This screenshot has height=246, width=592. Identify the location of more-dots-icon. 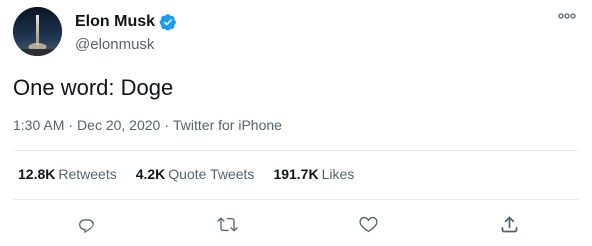
(567, 16).